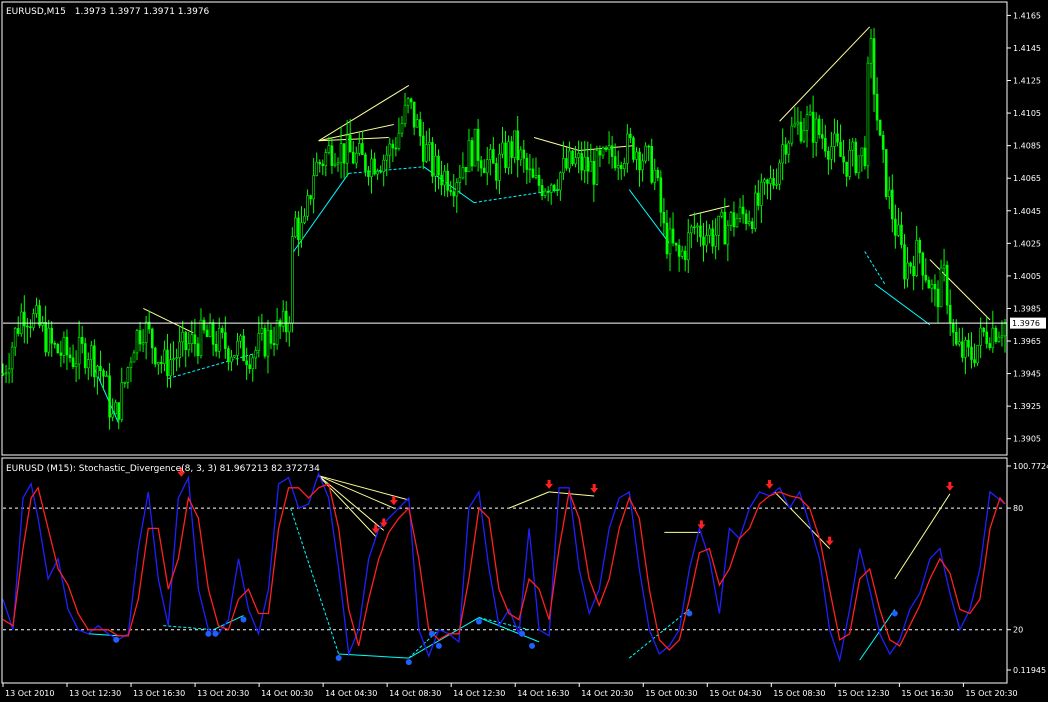 Image resolution: width=1048 pixels, height=702 pixels. I want to click on time-axis-label: 14 Oct 16:30, so click(543, 693).